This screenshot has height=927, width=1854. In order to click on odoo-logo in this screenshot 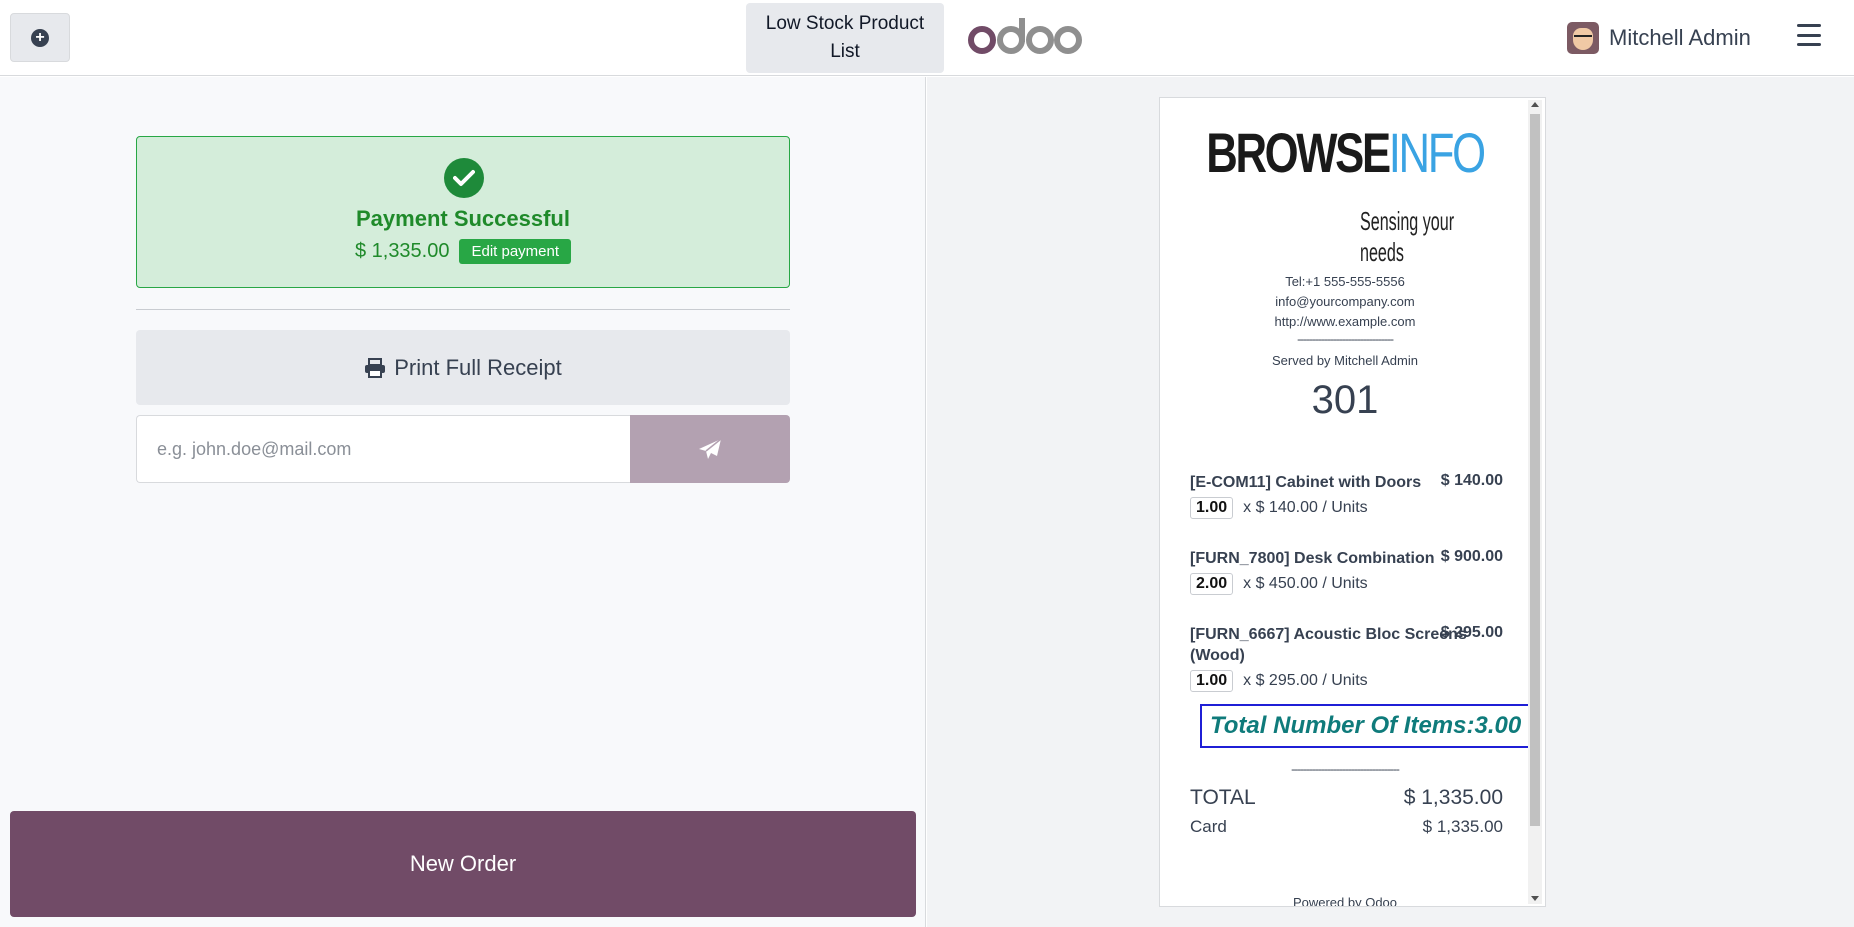, I will do `click(1025, 36)`.